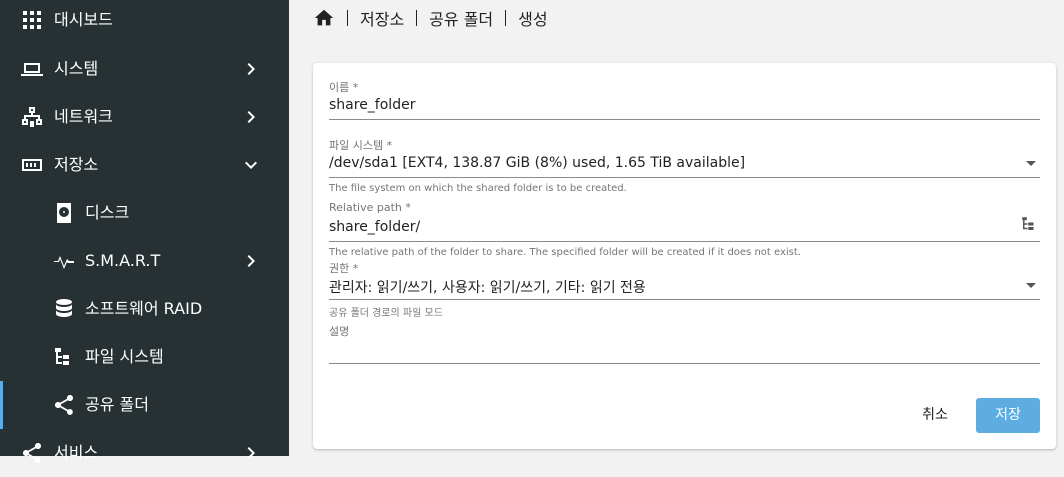  Describe the element at coordinates (123, 260) in the screenshot. I see `sidebar-item-label: S.M.A.R.T` at that location.